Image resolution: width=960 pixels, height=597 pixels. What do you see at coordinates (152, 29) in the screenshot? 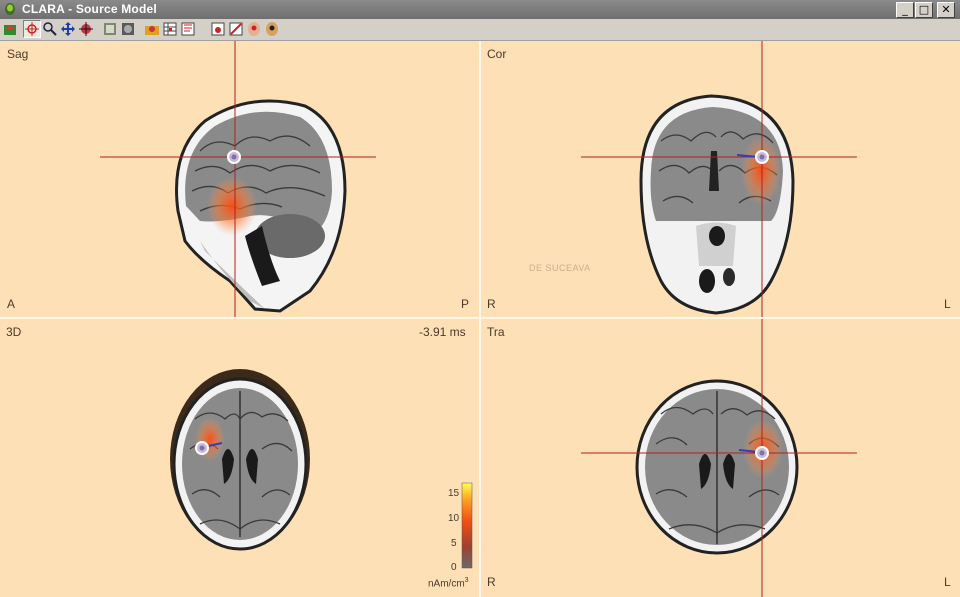
I see `load-source-icon` at bounding box center [152, 29].